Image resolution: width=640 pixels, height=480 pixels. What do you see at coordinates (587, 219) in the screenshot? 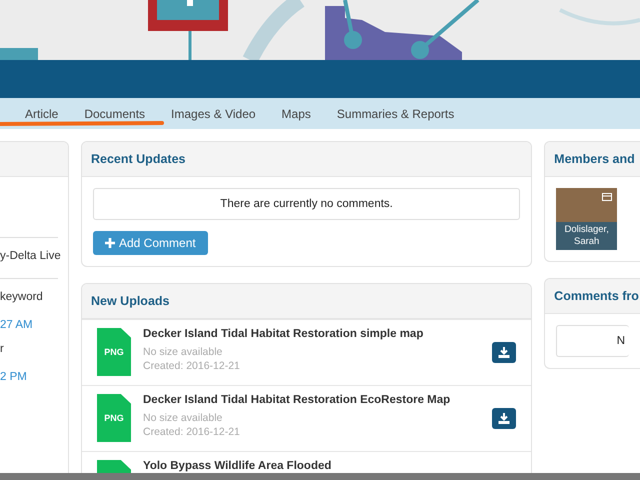
I see `photo-placeholder: Dolislager, Sarah` at bounding box center [587, 219].